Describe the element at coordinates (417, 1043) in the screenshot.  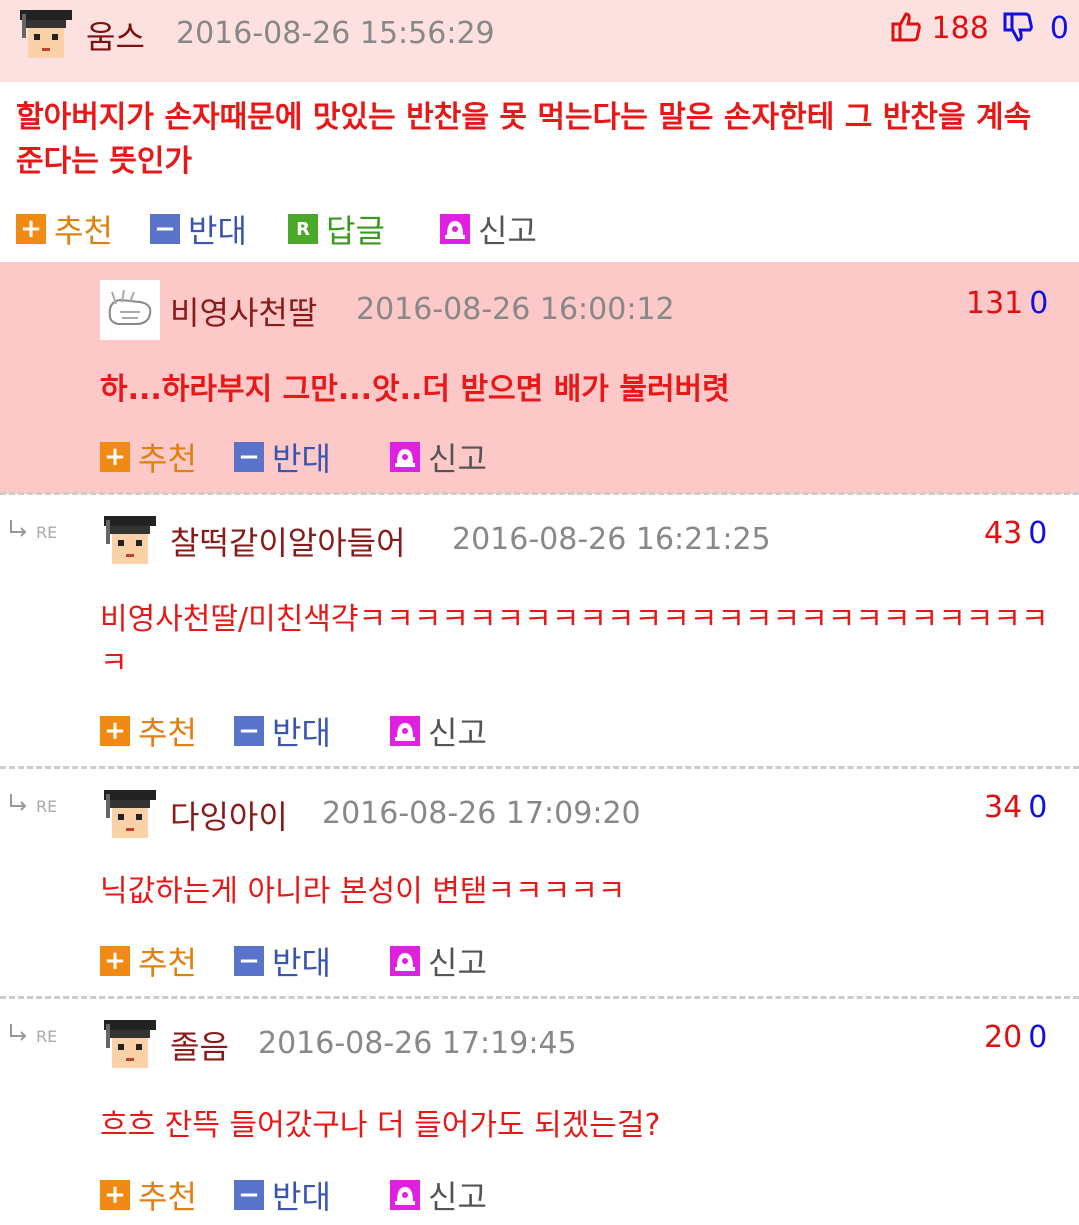
I see `timestamp: 2016-08-26 17:19:45` at that location.